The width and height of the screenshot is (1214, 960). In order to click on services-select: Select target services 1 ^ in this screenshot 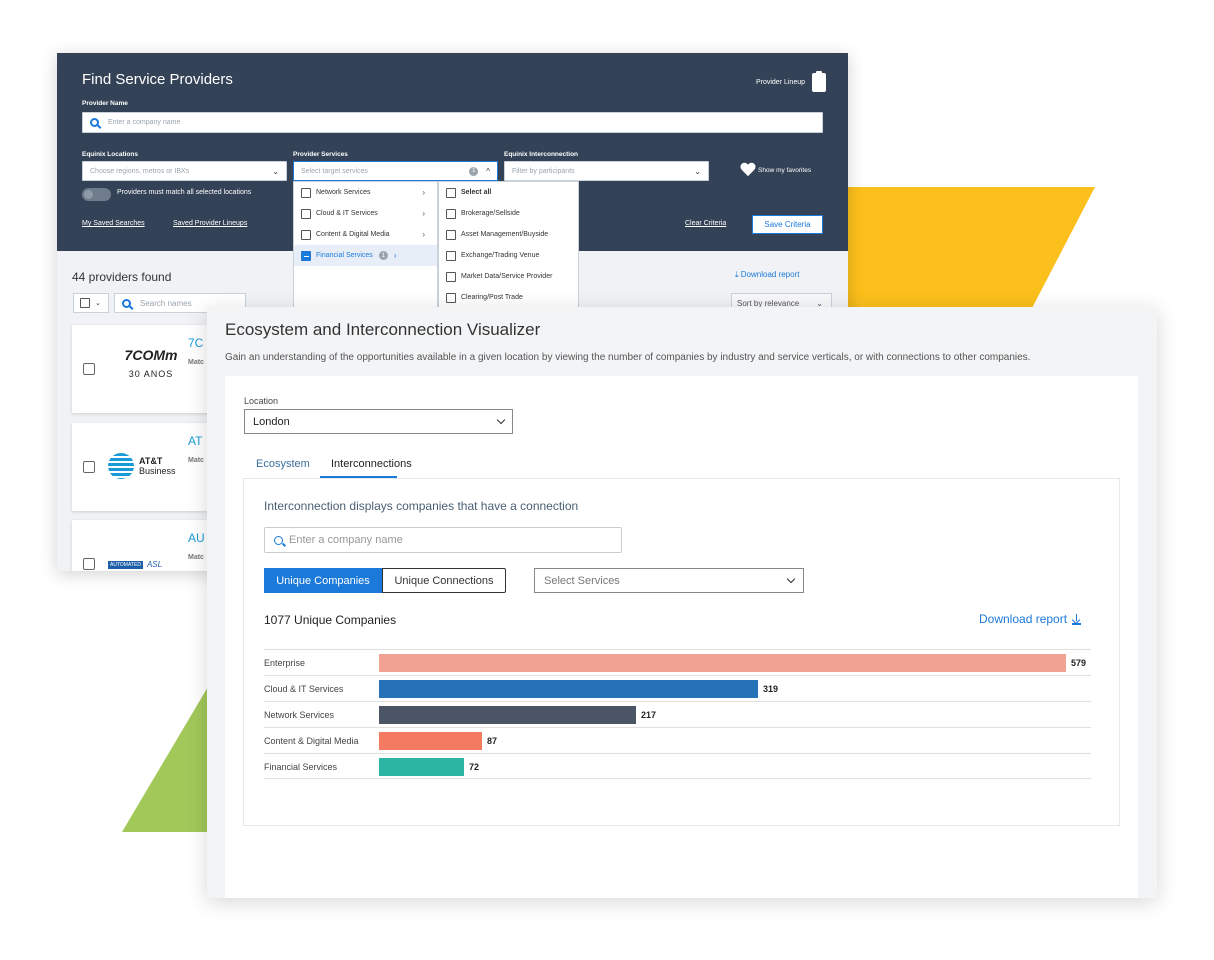, I will do `click(395, 171)`.